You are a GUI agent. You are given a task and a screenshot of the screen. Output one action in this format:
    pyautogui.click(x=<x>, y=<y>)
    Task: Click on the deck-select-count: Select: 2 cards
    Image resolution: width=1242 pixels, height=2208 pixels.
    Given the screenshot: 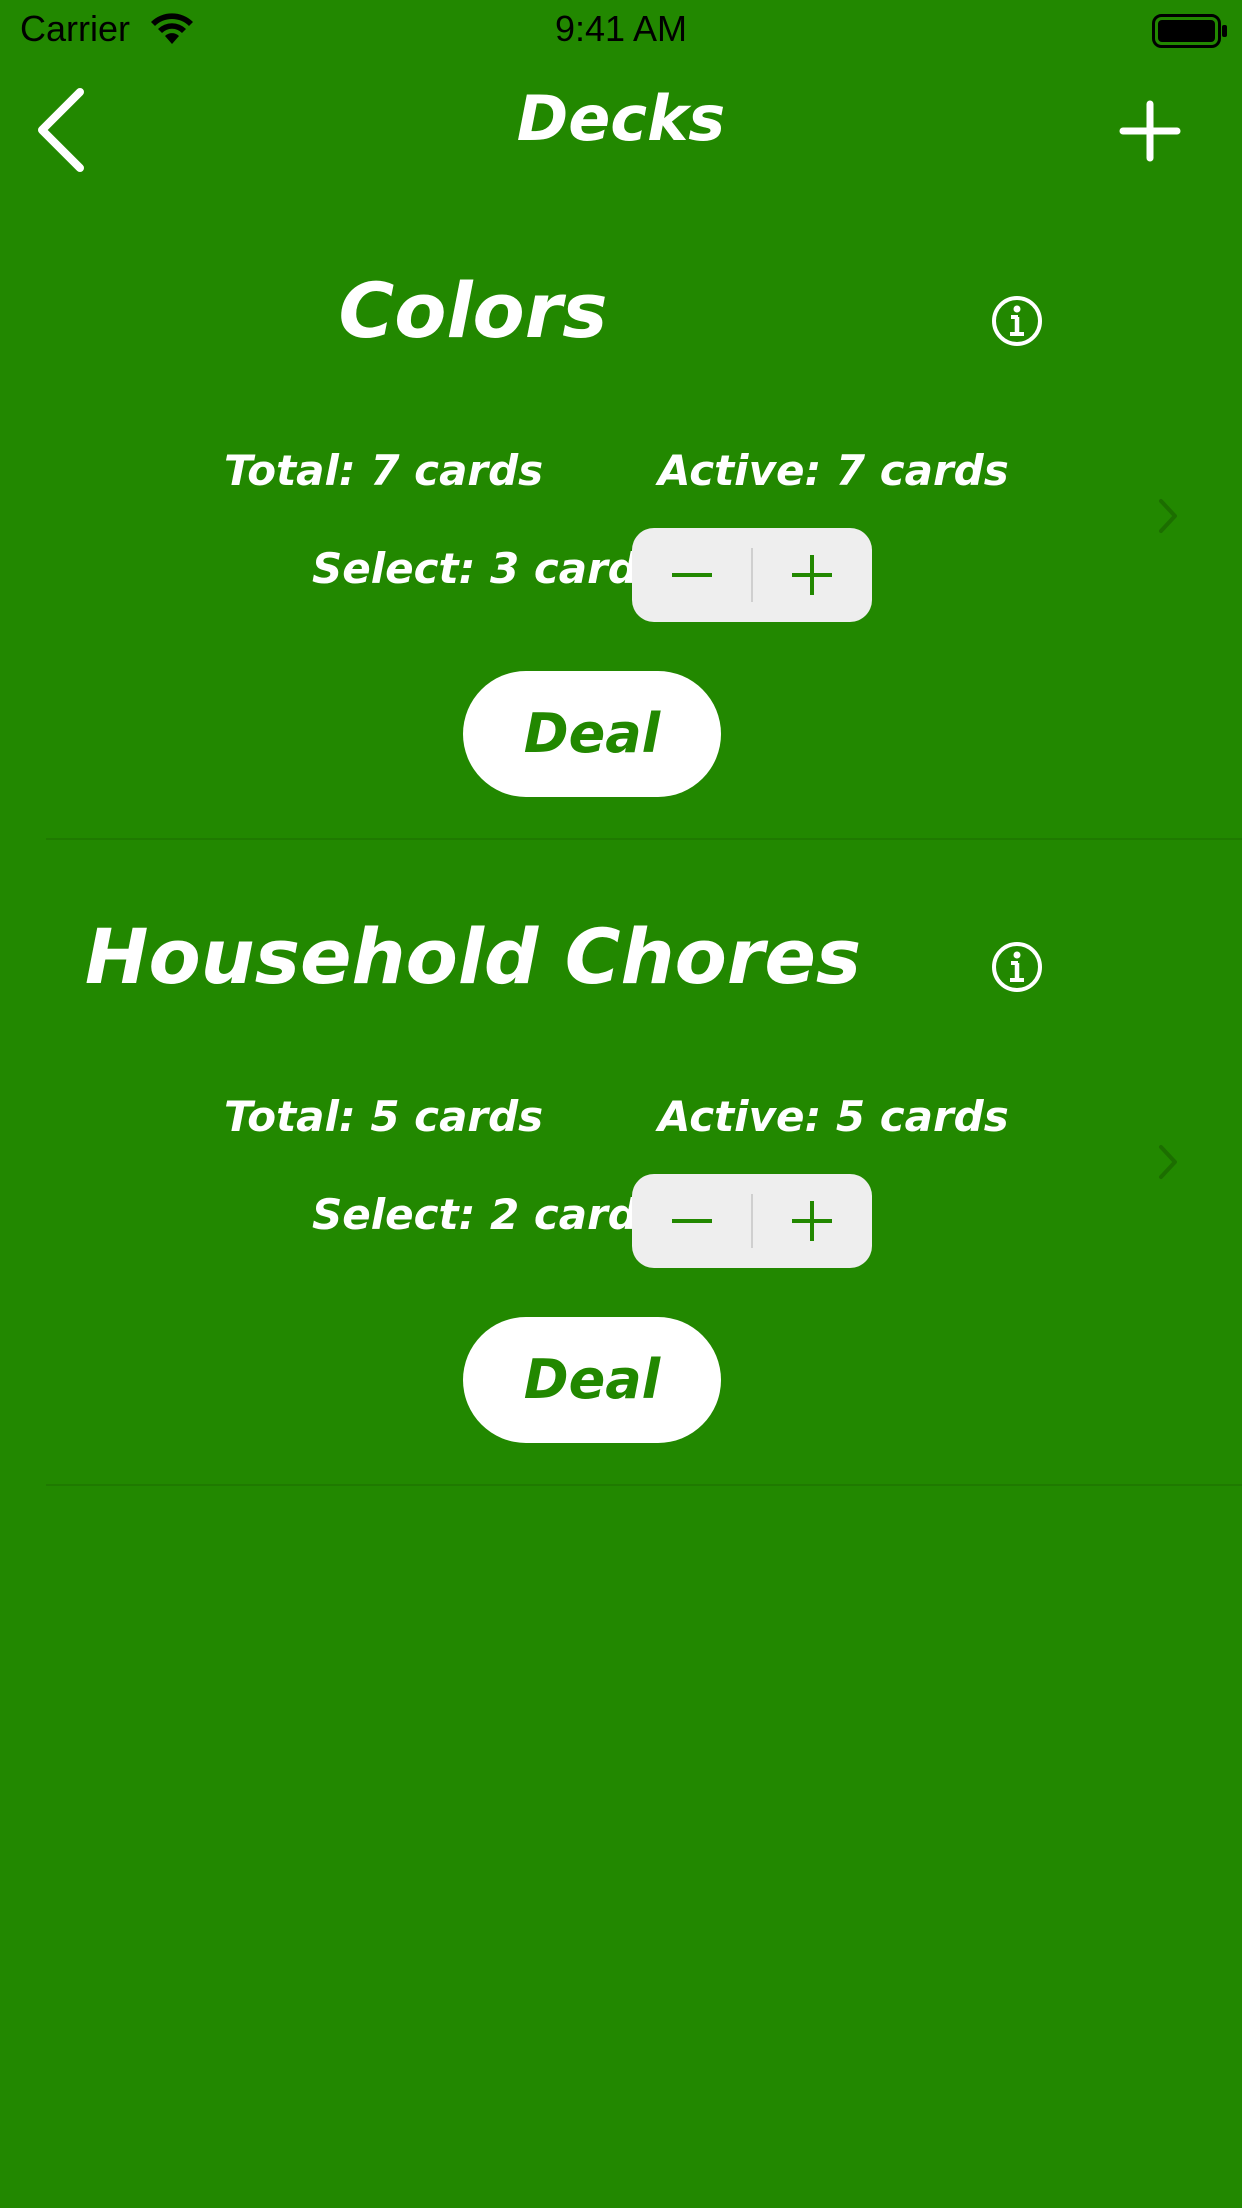 What is the action you would take?
    pyautogui.click(x=487, y=1214)
    